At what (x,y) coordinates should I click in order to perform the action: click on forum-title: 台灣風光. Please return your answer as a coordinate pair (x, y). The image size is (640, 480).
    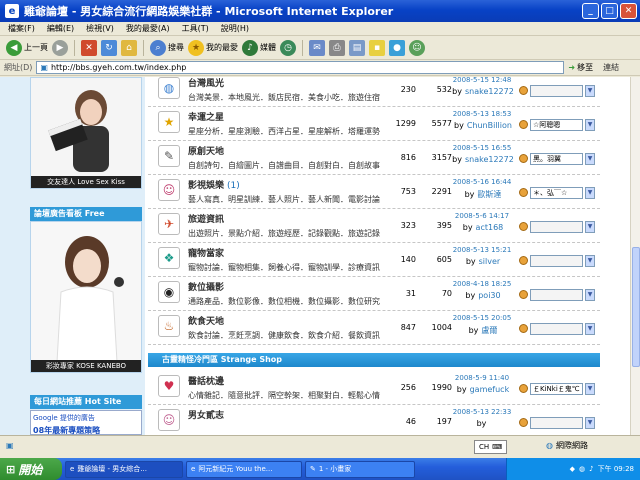
    Looking at the image, I should click on (207, 83).